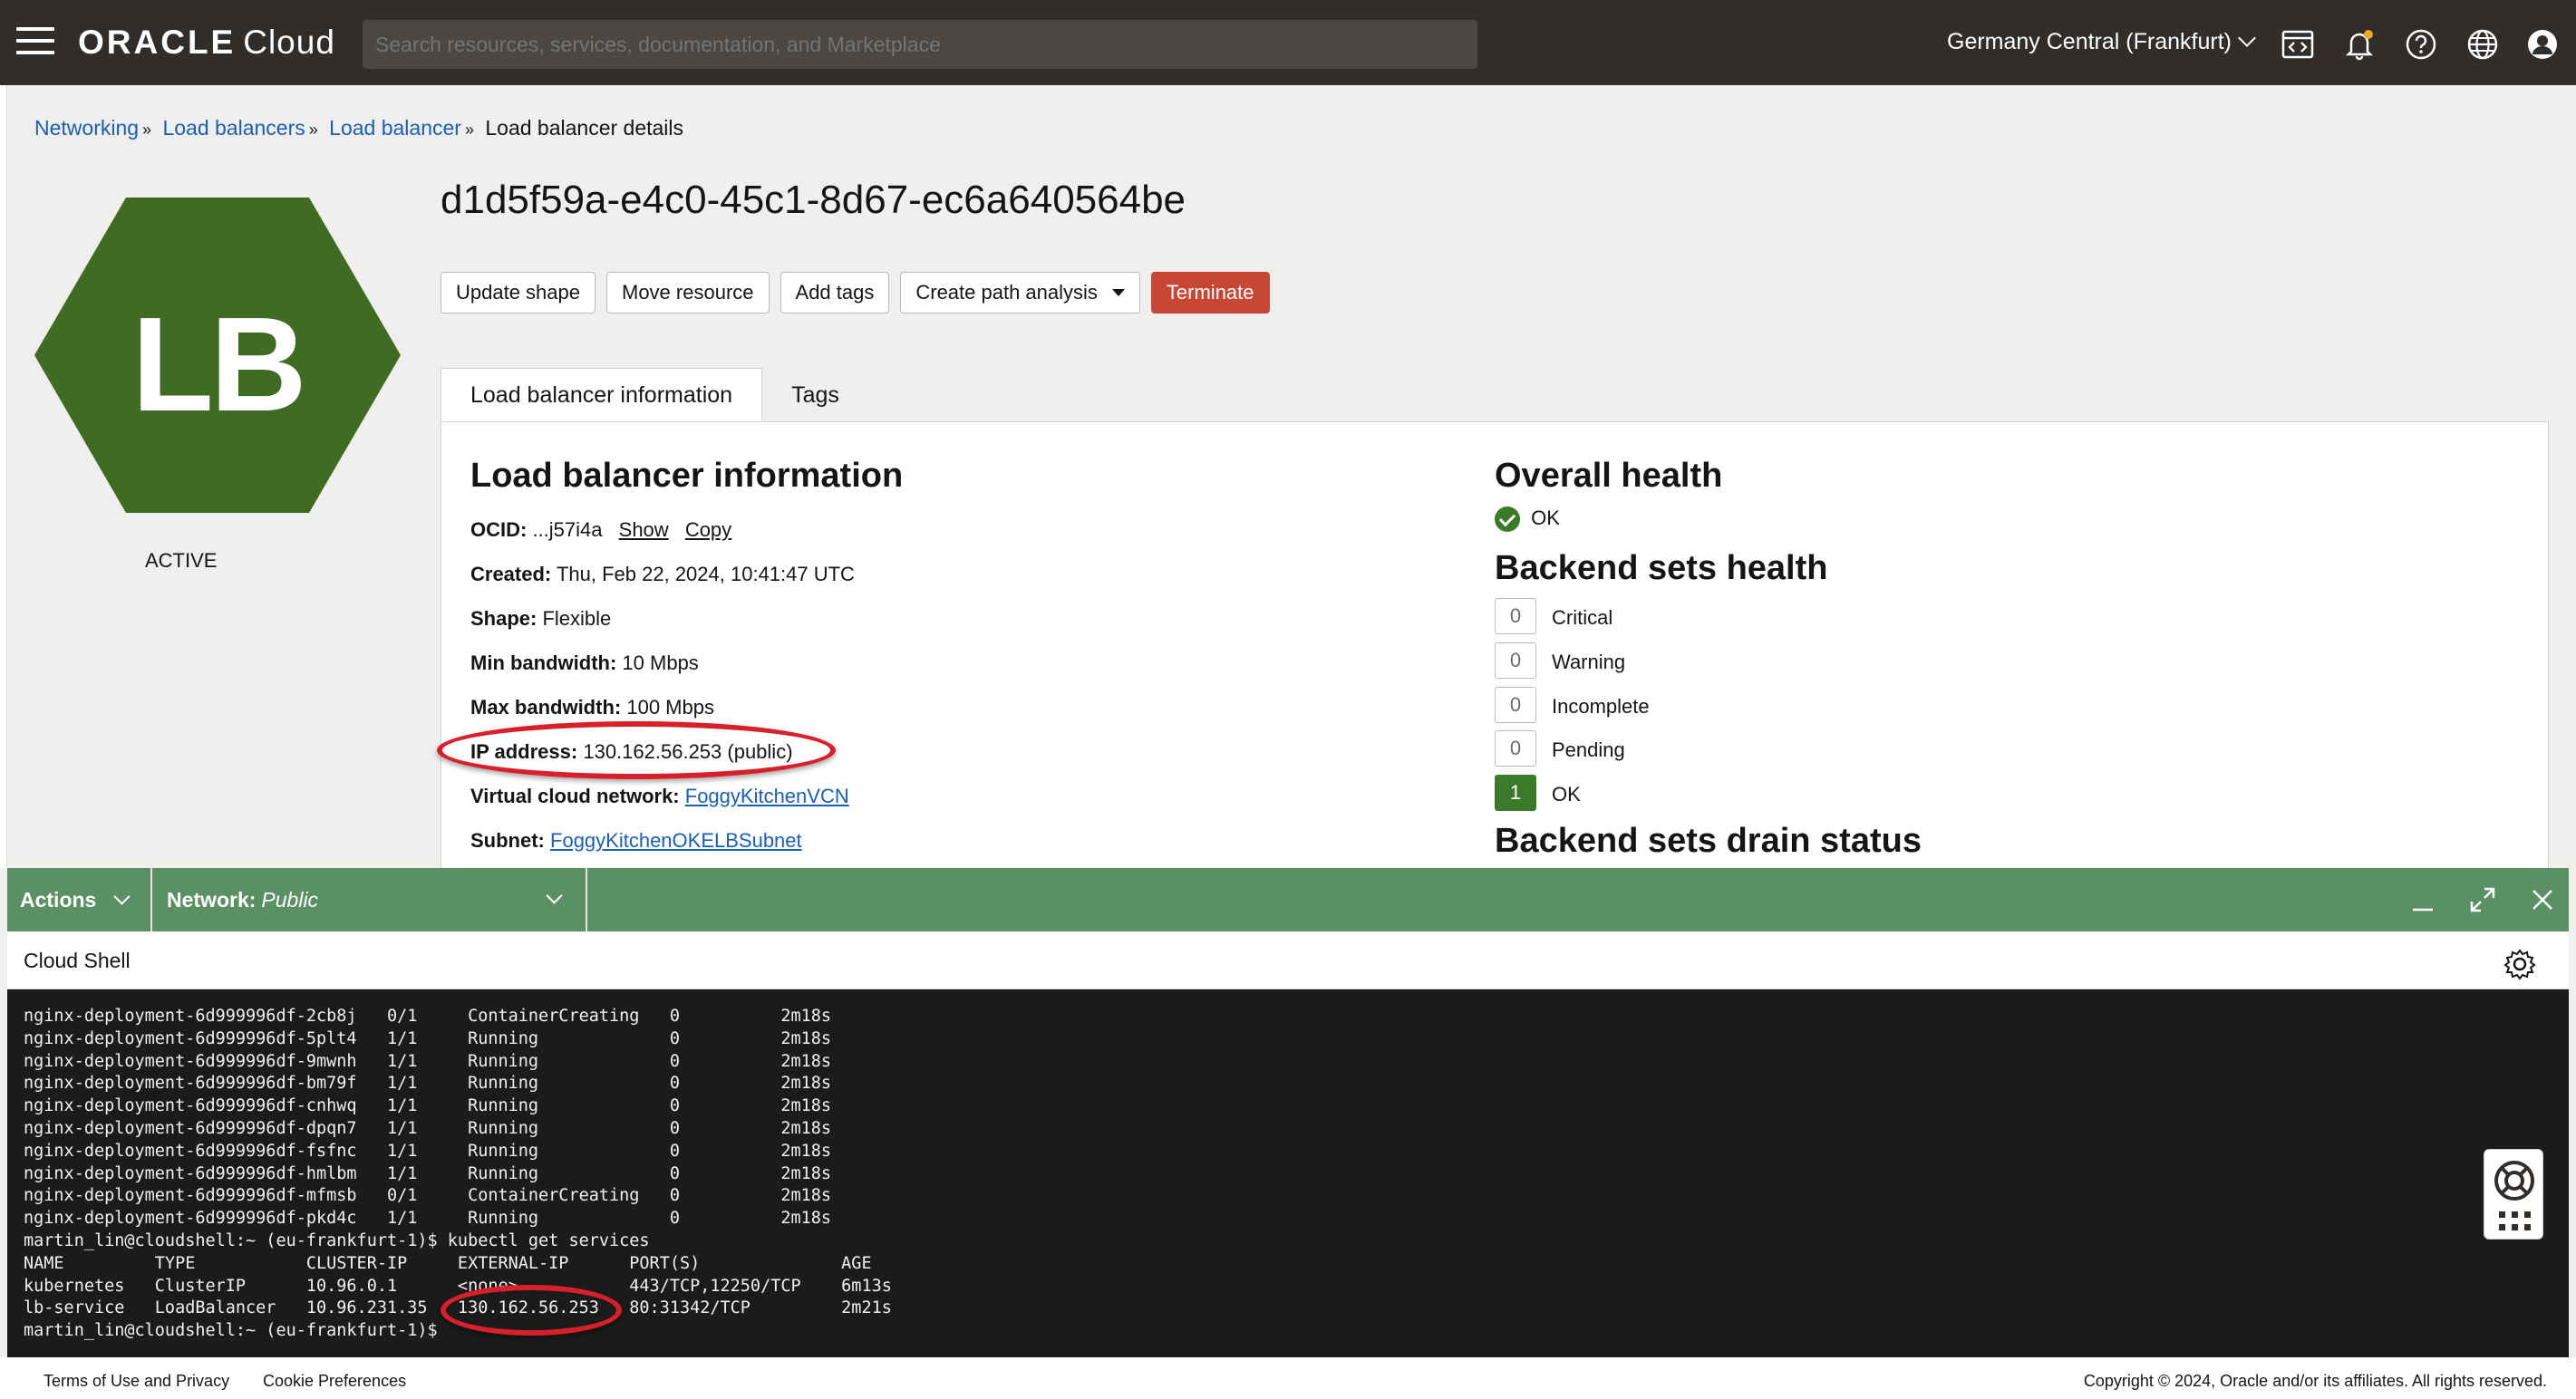 Image resolution: width=2576 pixels, height=1399 pixels. I want to click on warning-label: Warning, so click(1589, 662).